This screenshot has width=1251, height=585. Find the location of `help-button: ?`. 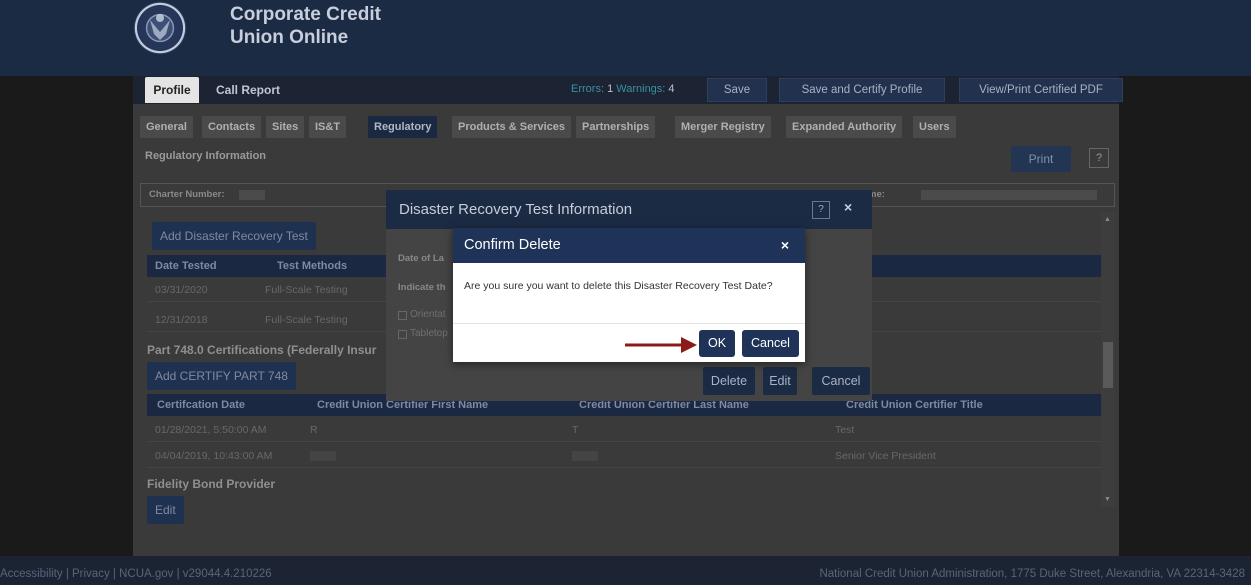

help-button: ? is located at coordinates (1099, 158).